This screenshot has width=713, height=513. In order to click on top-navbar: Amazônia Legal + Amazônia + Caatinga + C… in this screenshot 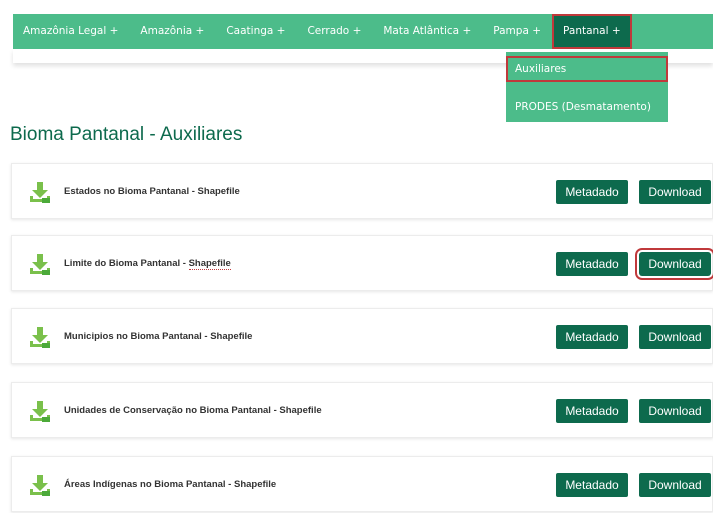, I will do `click(363, 31)`.